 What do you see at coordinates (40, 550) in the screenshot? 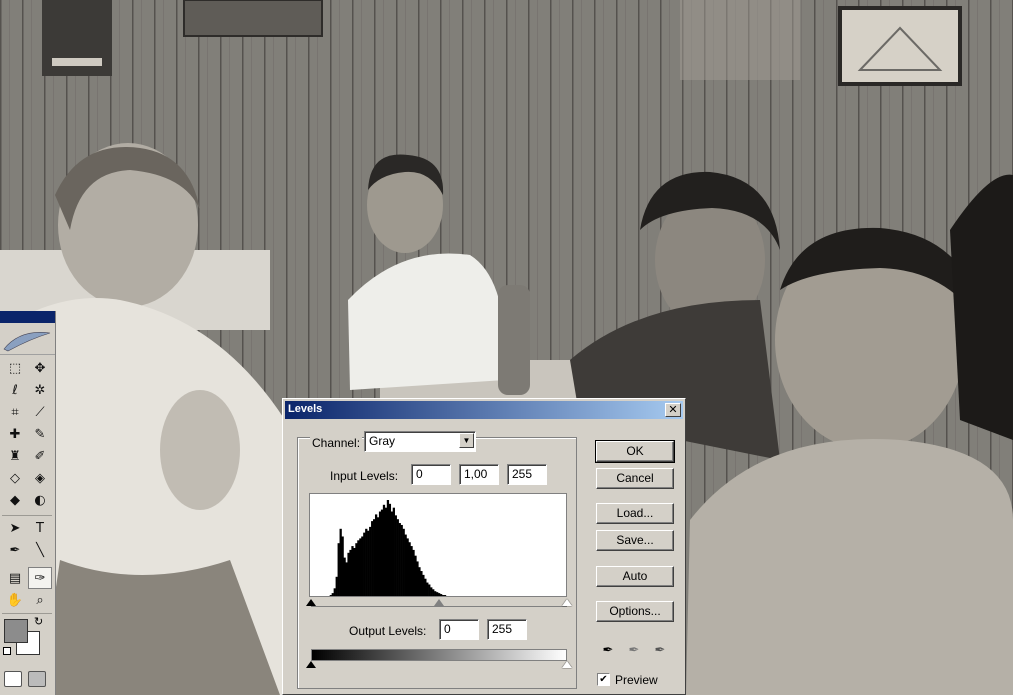
I see `line-tool-icon: ╲` at bounding box center [40, 550].